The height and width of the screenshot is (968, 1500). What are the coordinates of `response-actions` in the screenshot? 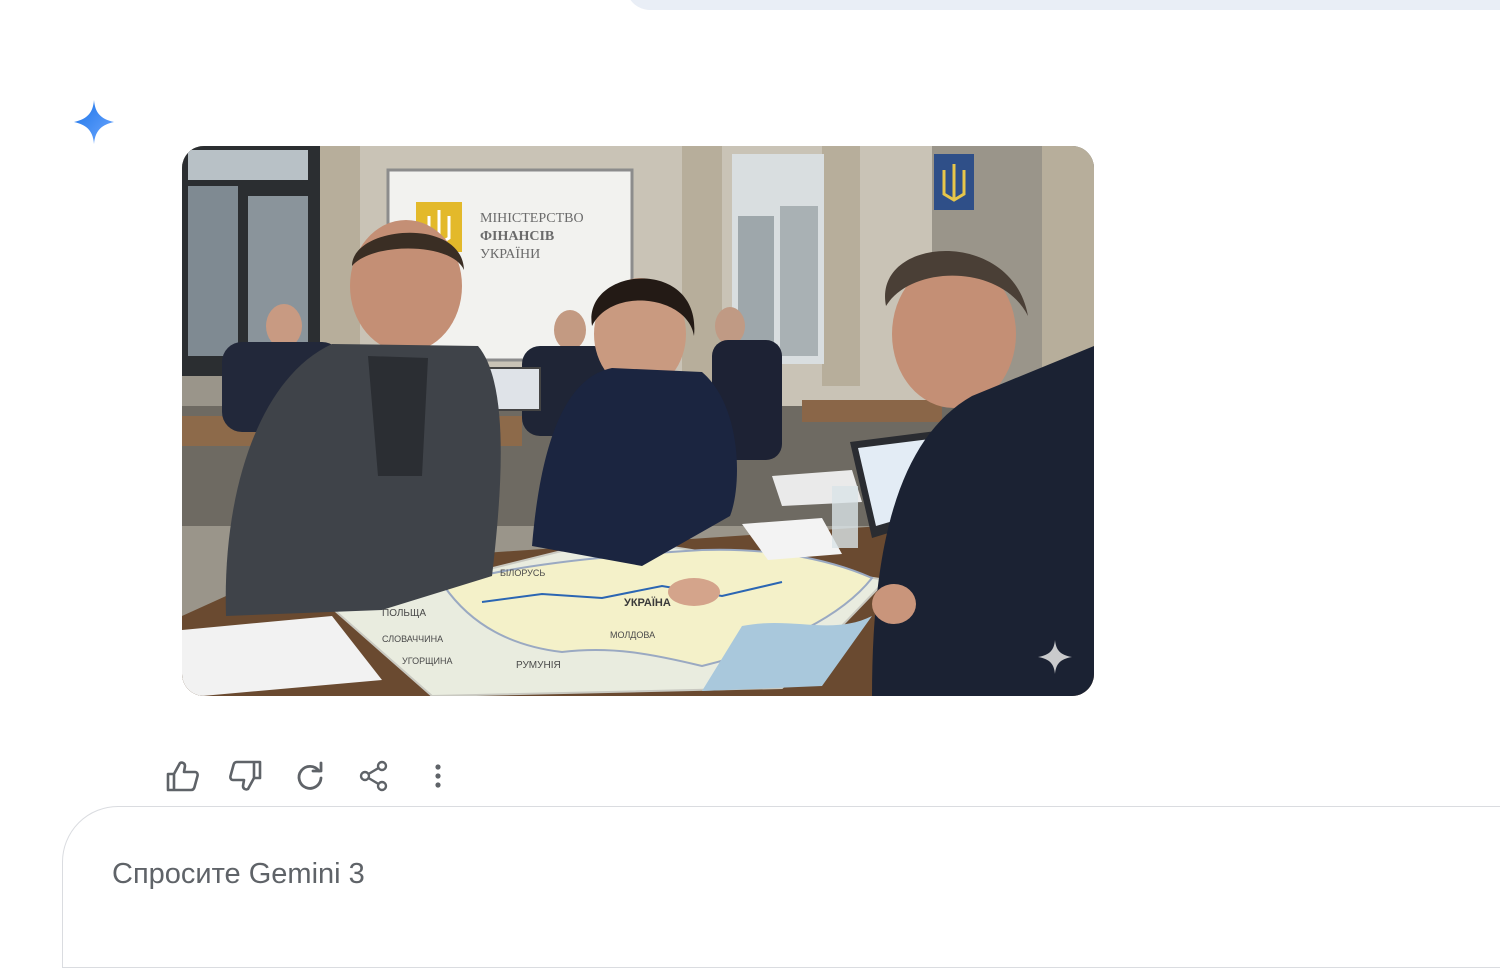 It's located at (310, 776).